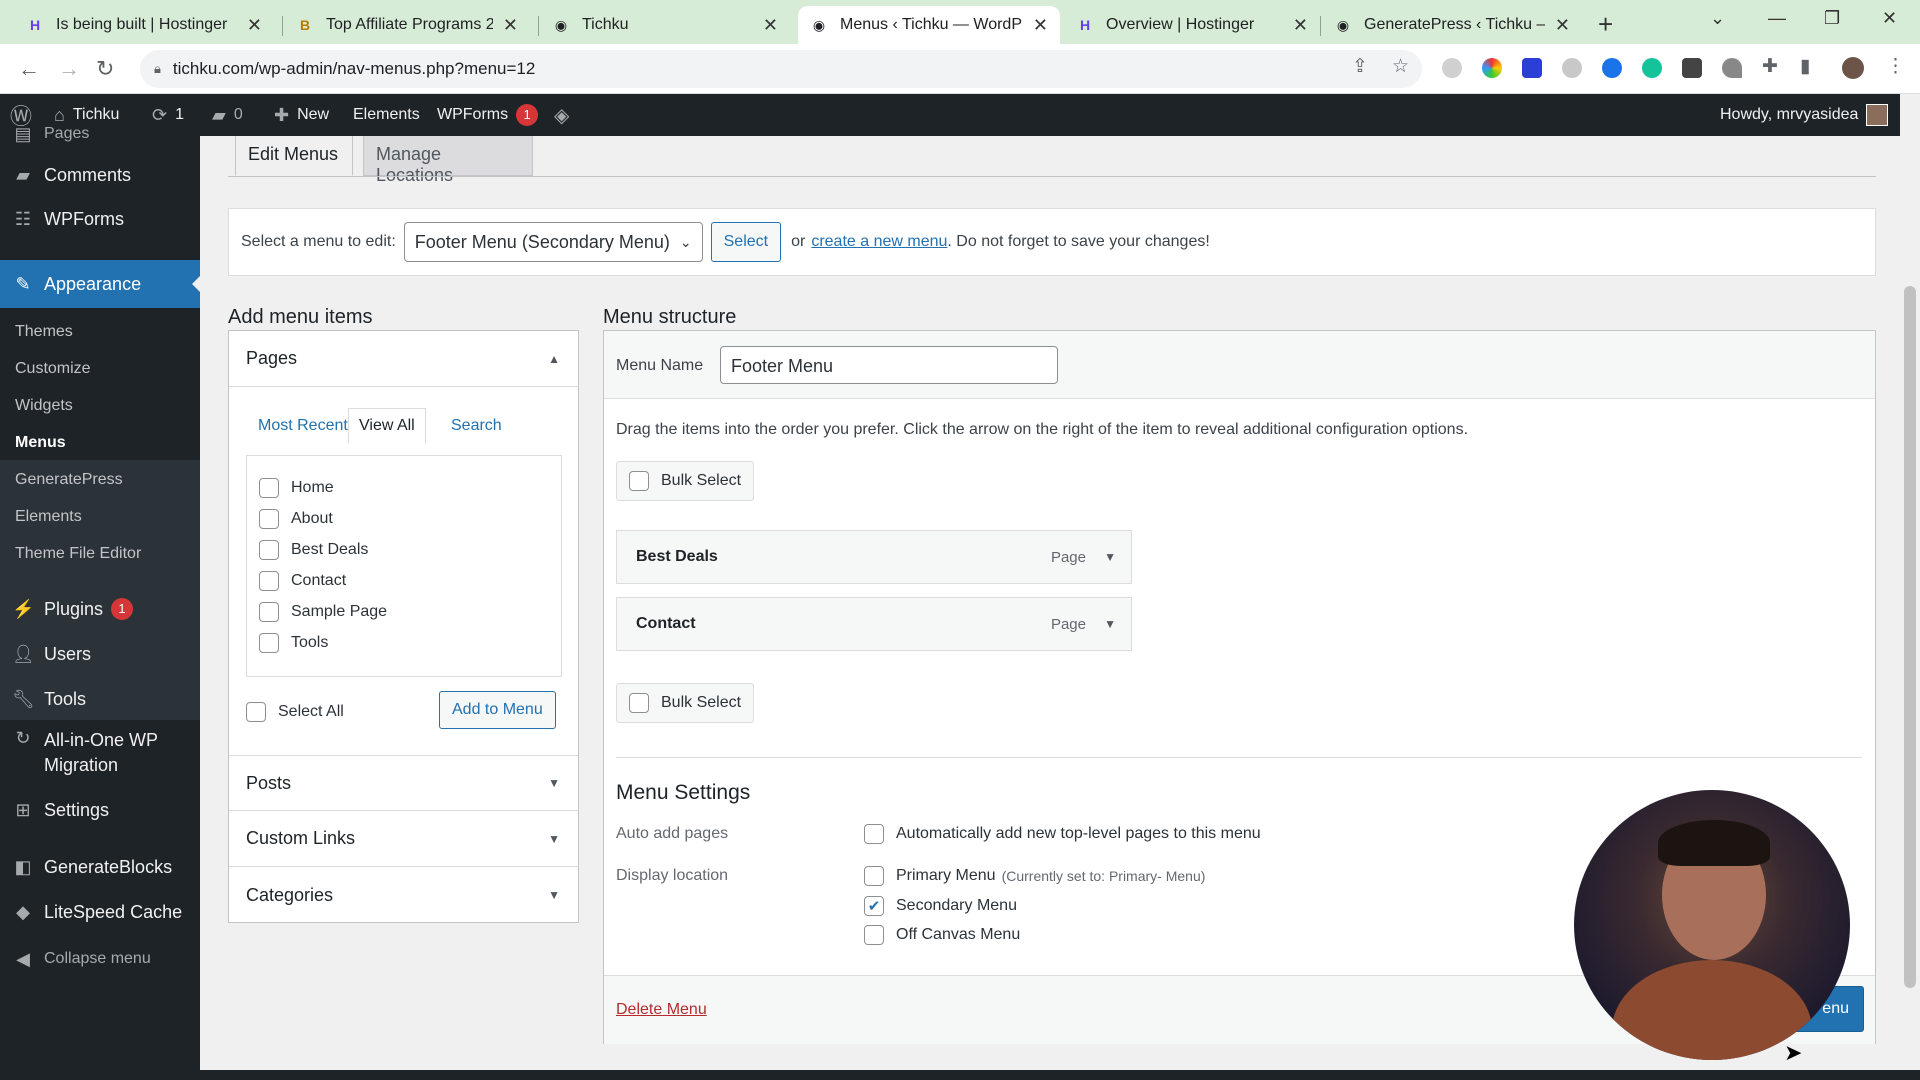  Describe the element at coordinates (301, 115) in the screenshot. I see `new-content-link: ✚ New` at that location.